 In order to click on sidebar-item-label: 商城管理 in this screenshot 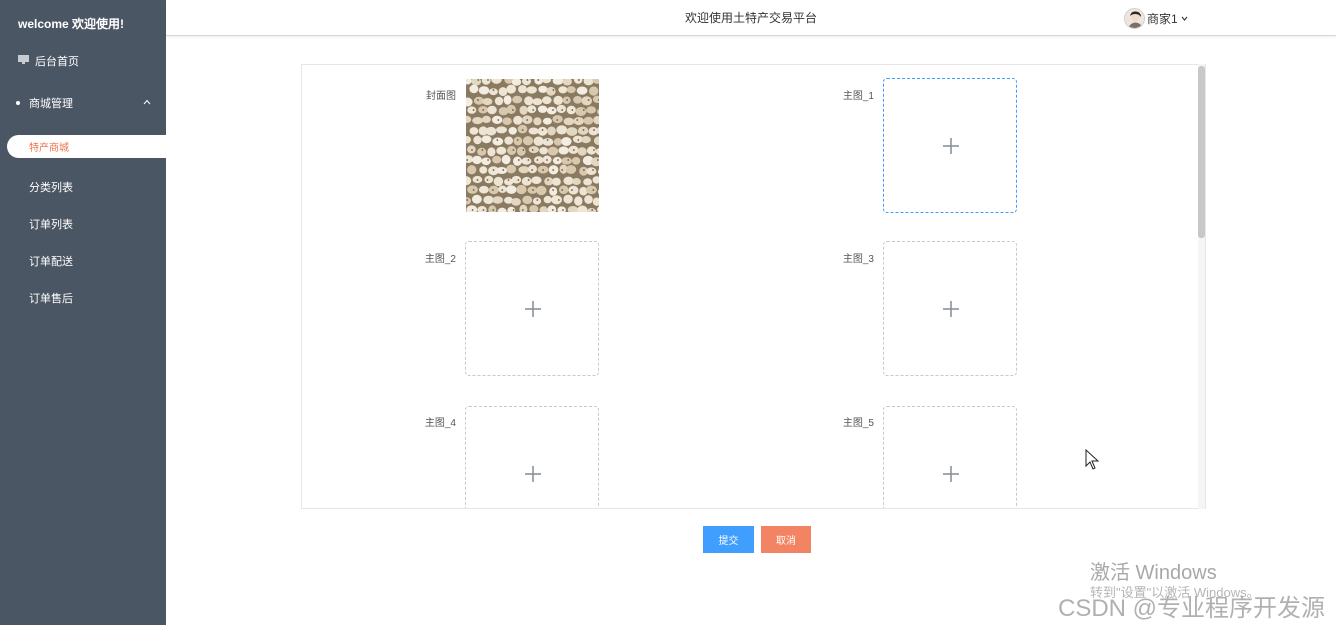, I will do `click(51, 104)`.